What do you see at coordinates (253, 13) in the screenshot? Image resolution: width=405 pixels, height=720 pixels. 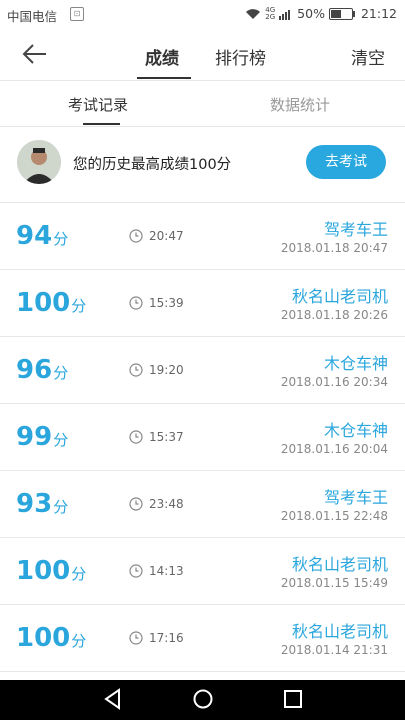 I see `wifi-icon` at bounding box center [253, 13].